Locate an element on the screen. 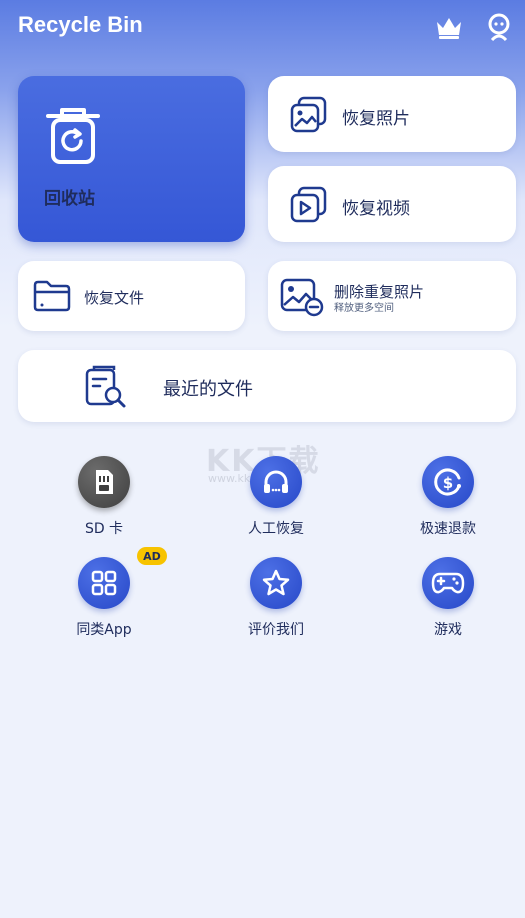 The height and width of the screenshot is (918, 525). app-header: Recycle Bin is located at coordinates (262, 28).